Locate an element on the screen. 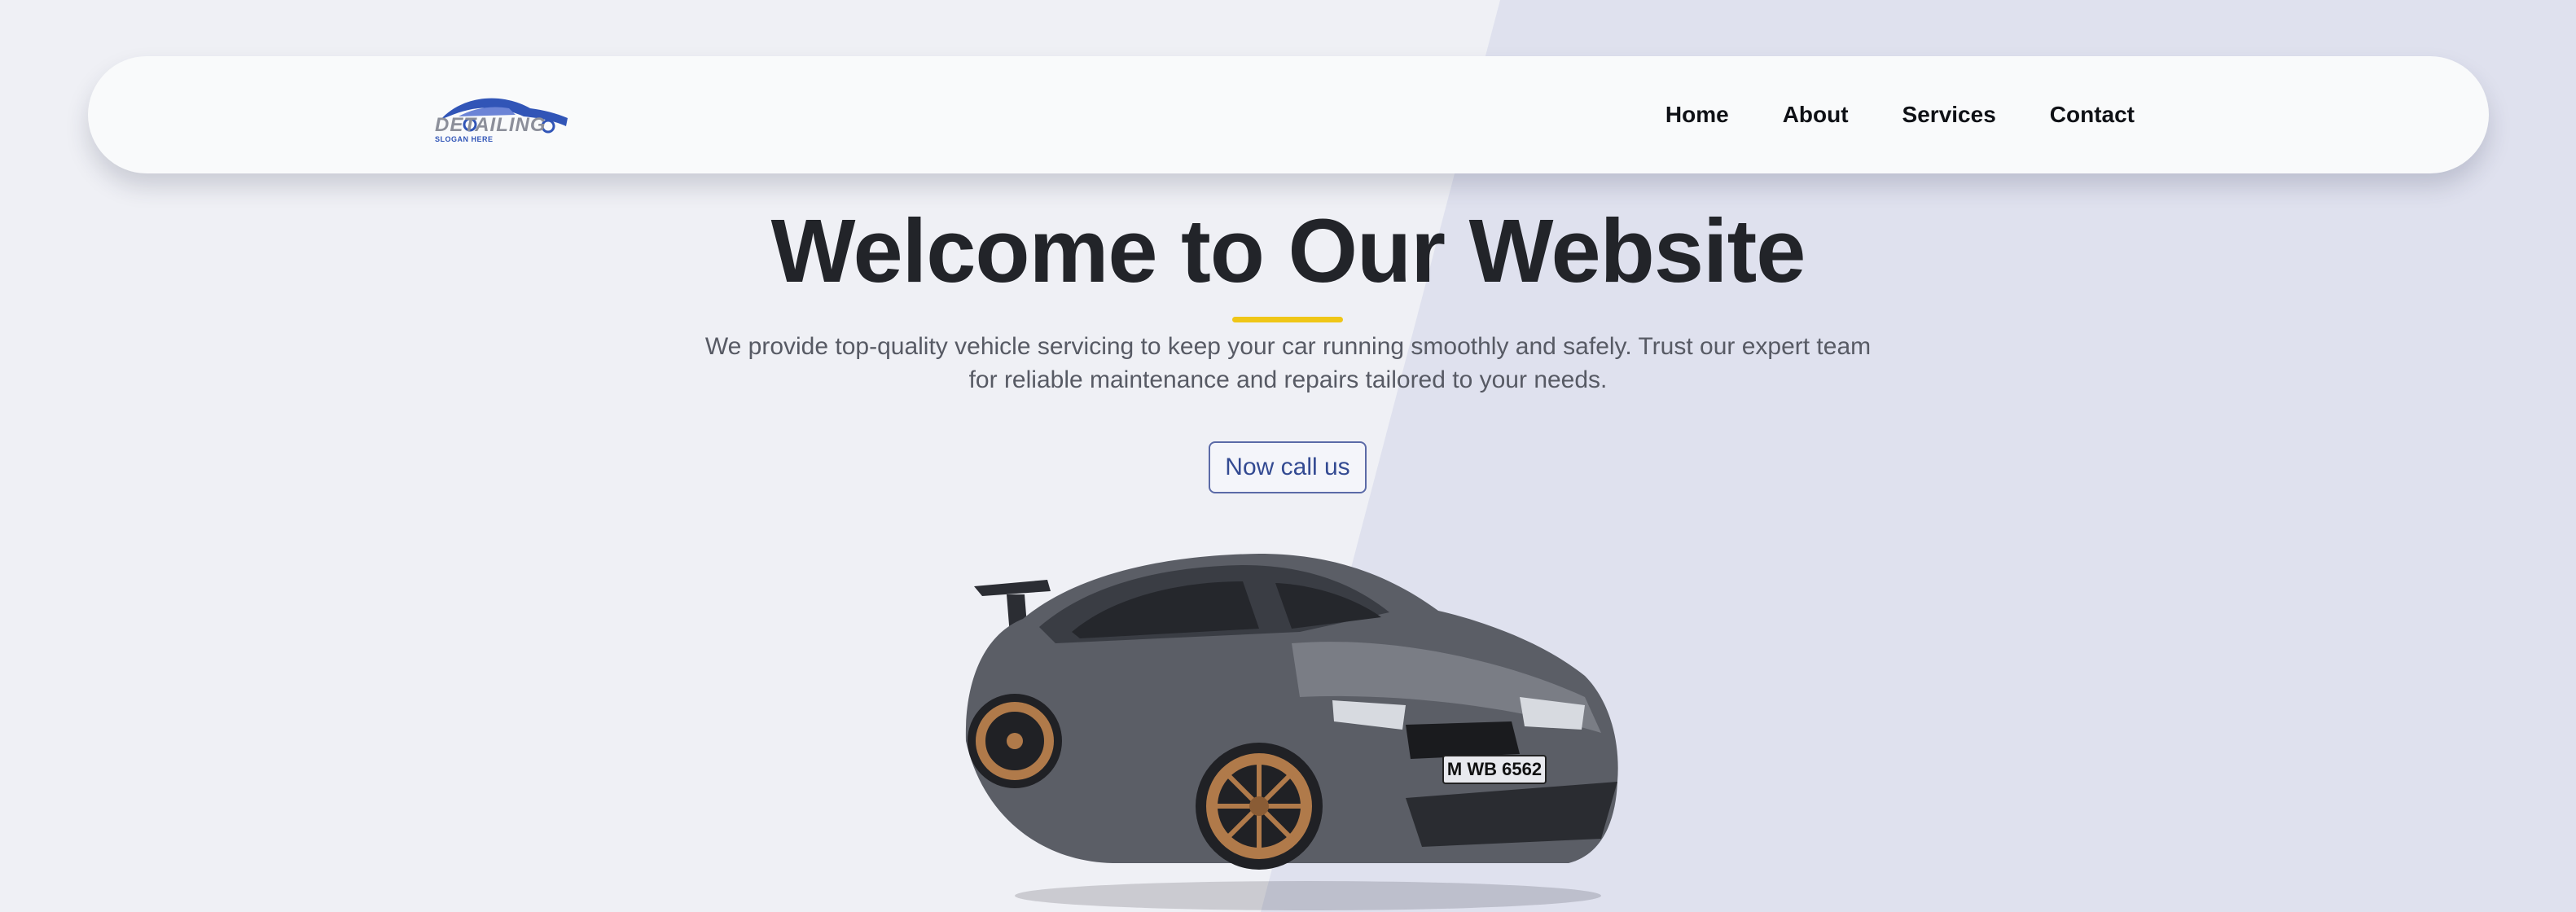 The height and width of the screenshot is (912, 2576). main-nav: Home About Services Contact is located at coordinates (1900, 115).